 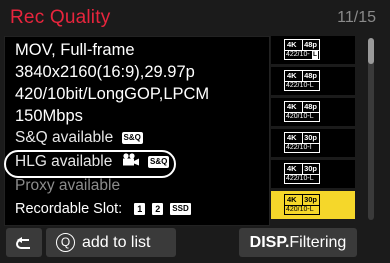 I want to click on detail-resolution: 3840x2160(16:9),29.97p, so click(x=105, y=72).